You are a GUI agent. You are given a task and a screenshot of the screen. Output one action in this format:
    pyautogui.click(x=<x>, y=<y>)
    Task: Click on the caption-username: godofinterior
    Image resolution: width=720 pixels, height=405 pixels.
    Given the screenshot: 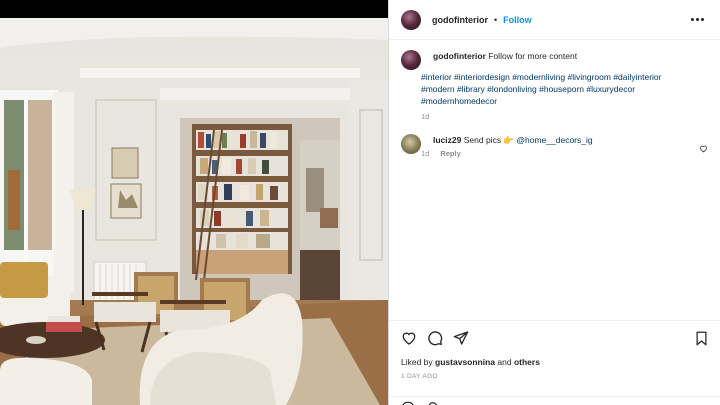 What is the action you would take?
    pyautogui.click(x=459, y=56)
    